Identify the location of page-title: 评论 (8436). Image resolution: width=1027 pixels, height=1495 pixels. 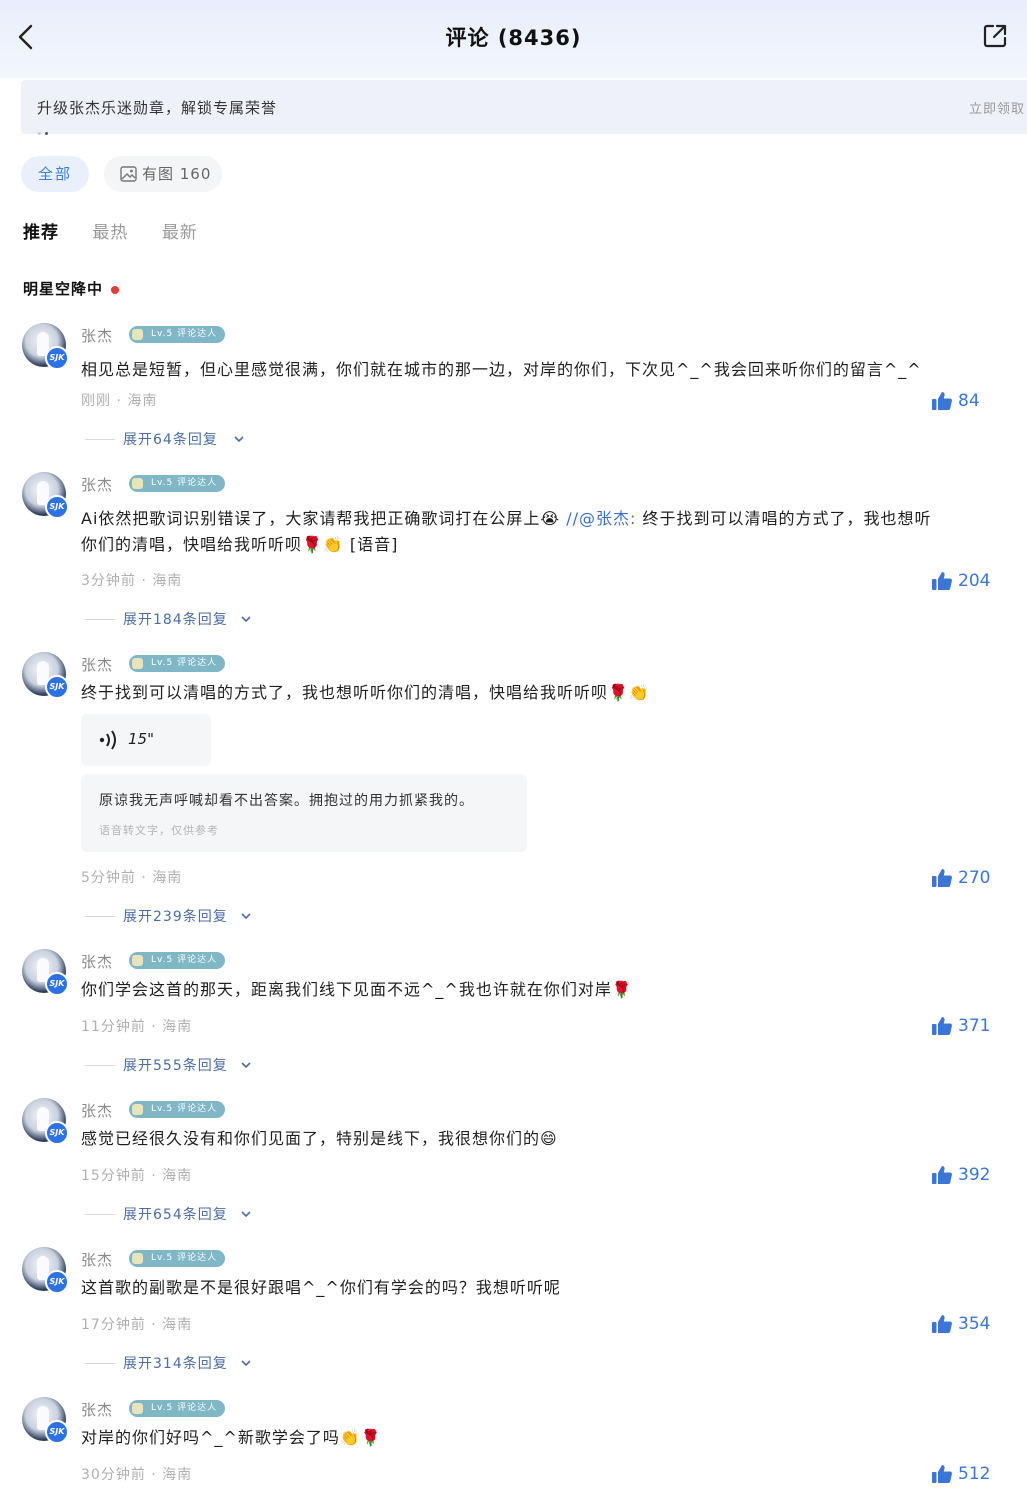
(513, 38).